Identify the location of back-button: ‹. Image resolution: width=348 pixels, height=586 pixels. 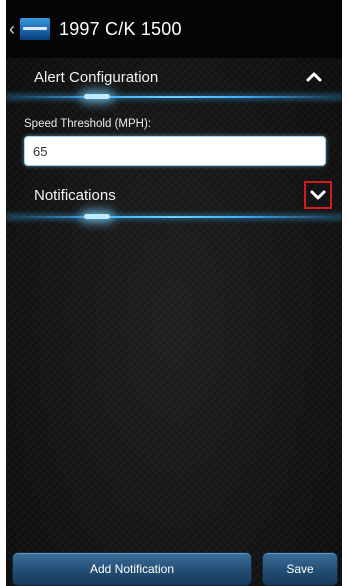
(12, 29).